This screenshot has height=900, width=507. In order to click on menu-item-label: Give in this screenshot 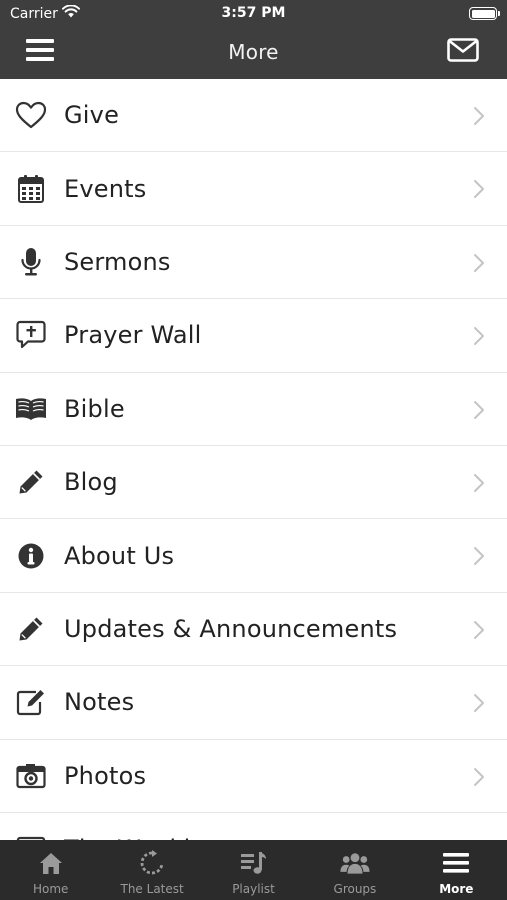, I will do `click(92, 115)`.